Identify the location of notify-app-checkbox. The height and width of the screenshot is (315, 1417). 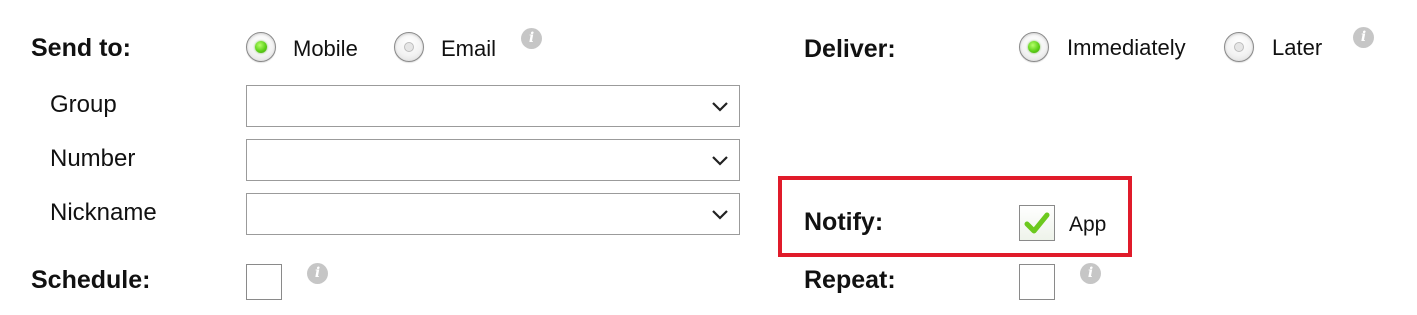
(1037, 223).